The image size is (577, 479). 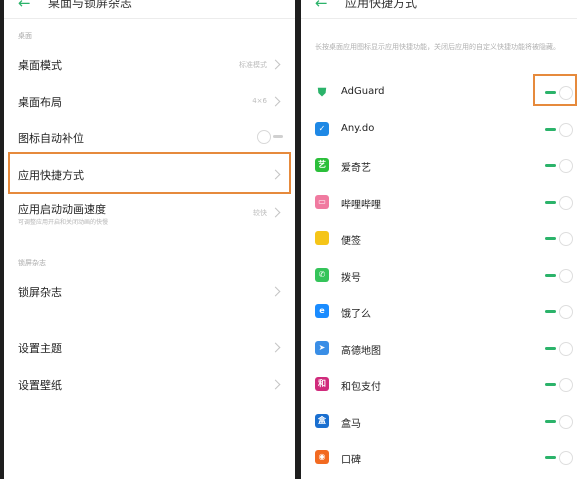 I want to click on desktop-mode-value: 标准模式, so click(x=253, y=65).